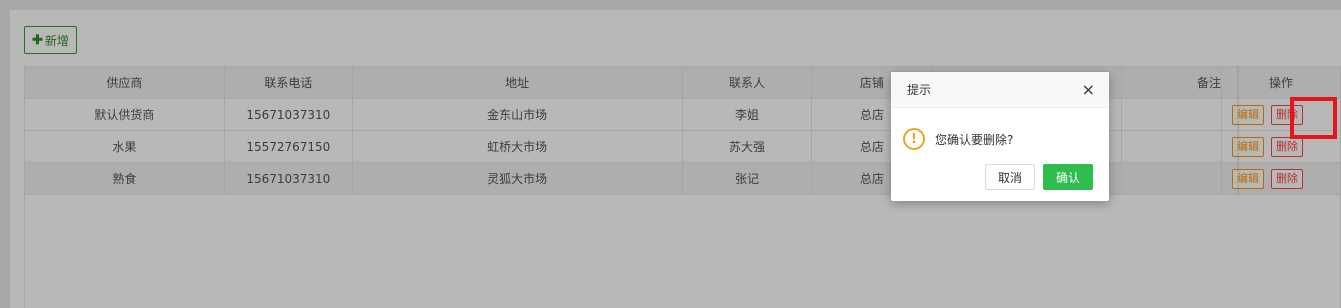 This screenshot has height=308, width=1341. What do you see at coordinates (1009, 177) in the screenshot?
I see `cancel-button: 取消` at bounding box center [1009, 177].